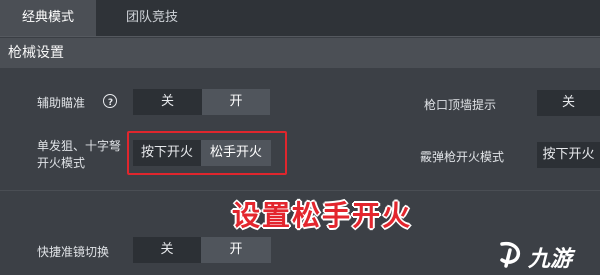 The image size is (600, 275). Describe the element at coordinates (300, 18) in the screenshot. I see `mode-tab-bar: 经典模式 团队竞技` at that location.